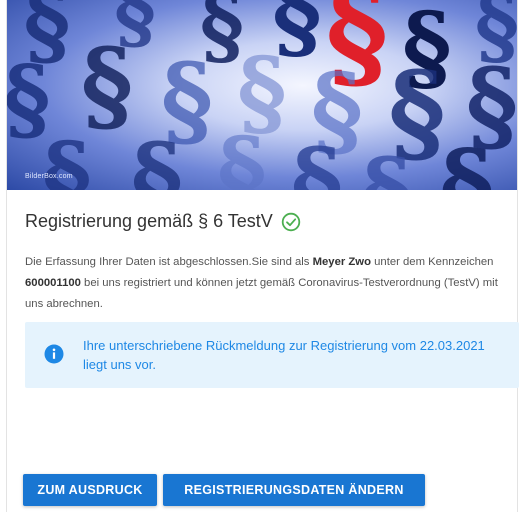 The width and height of the screenshot is (524, 512). Describe the element at coordinates (341, 262) in the screenshot. I see `registrant-name: Meyer Zwo` at that location.